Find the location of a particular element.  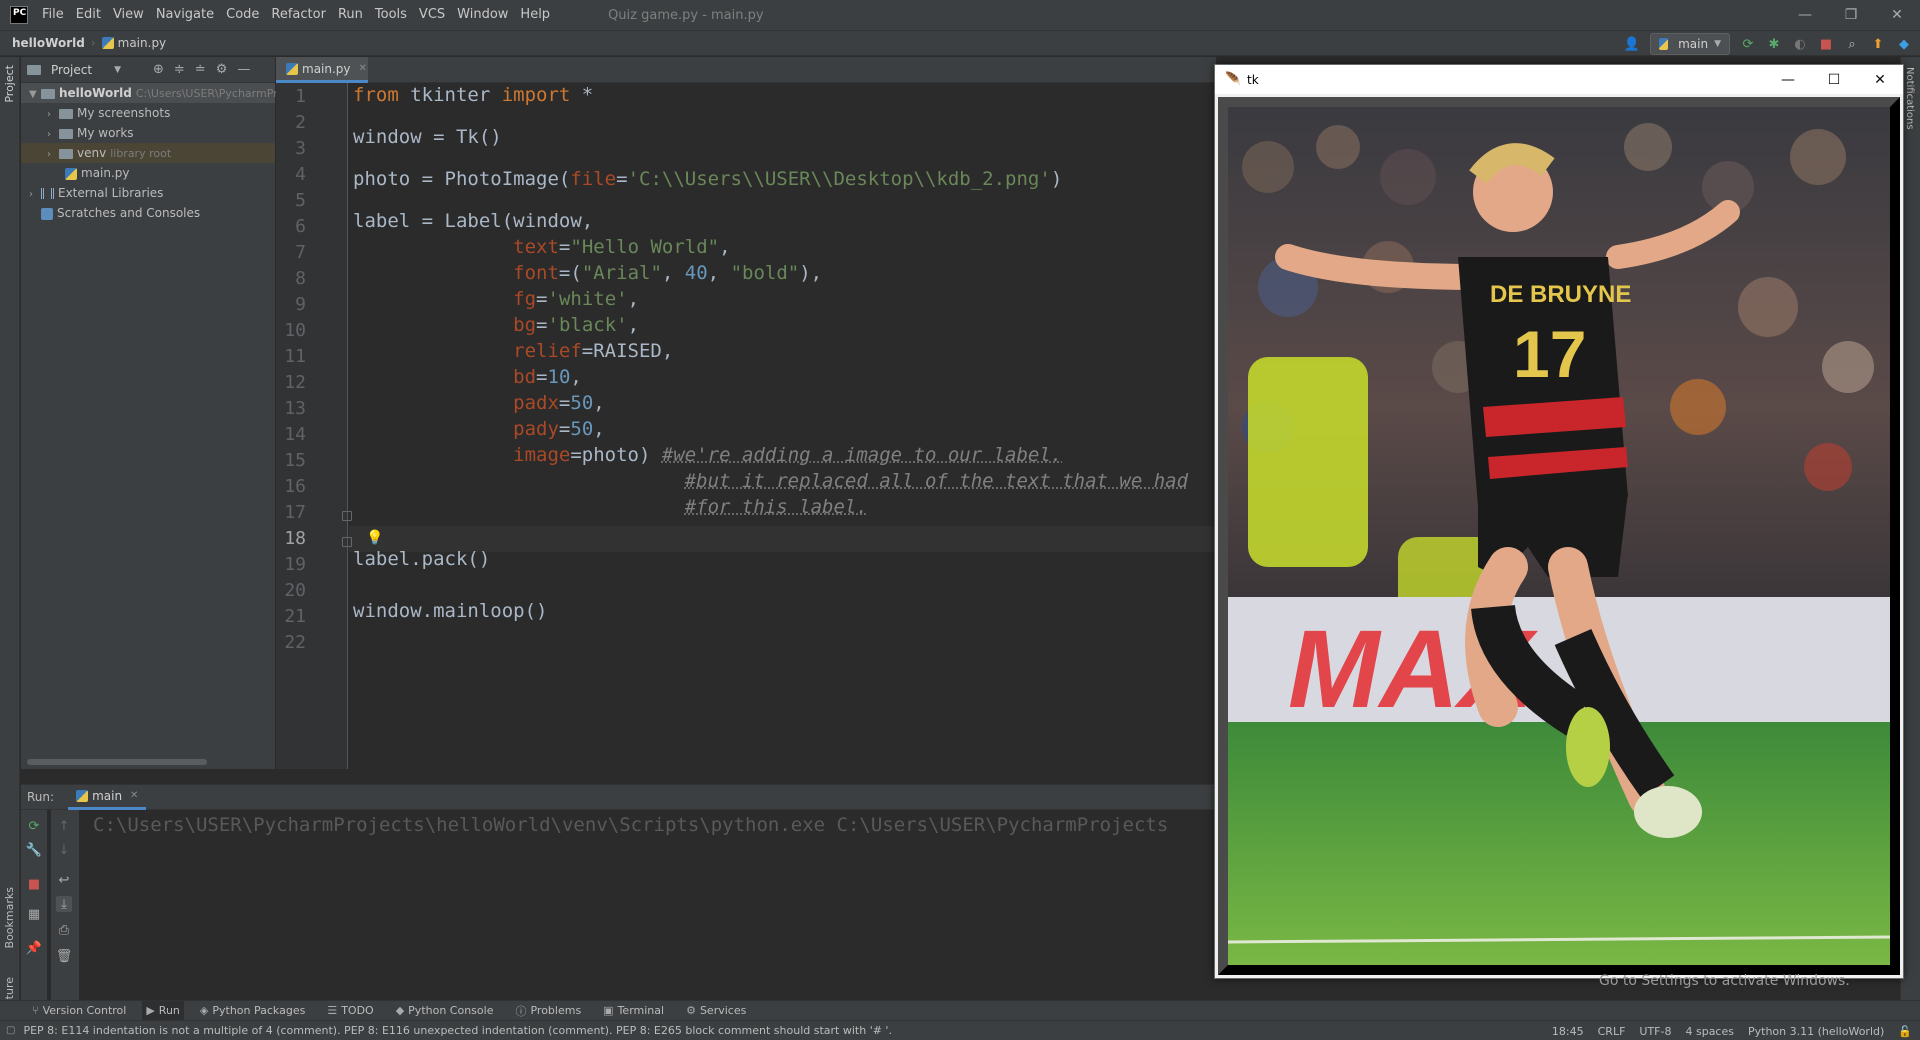

menu-navigate: Navigate is located at coordinates (185, 15).